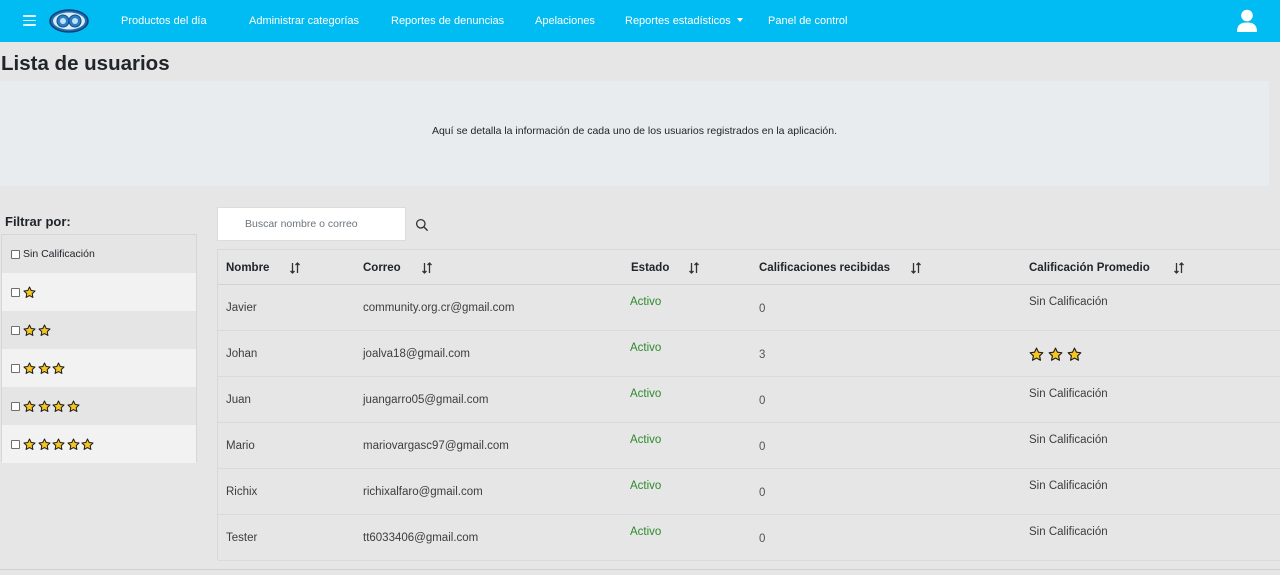 Image resolution: width=1280 pixels, height=575 pixels. Describe the element at coordinates (1247, 21) in the screenshot. I see `user-icon` at that location.